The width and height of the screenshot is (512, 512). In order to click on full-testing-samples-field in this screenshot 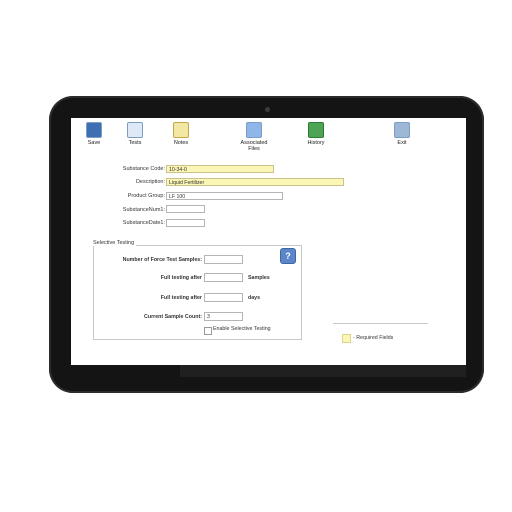, I will do `click(223, 277)`.